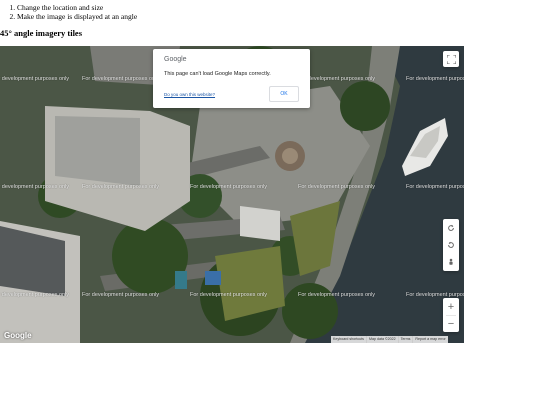 The width and height of the screenshot is (540, 405). I want to click on zoom-out-button: −, so click(451, 324).